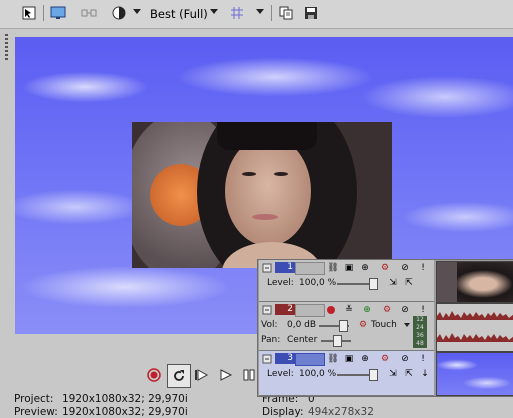 The width and height of the screenshot is (513, 418). What do you see at coordinates (349, 310) in the screenshot?
I see `track-envelope-icon: ≚` at bounding box center [349, 310].